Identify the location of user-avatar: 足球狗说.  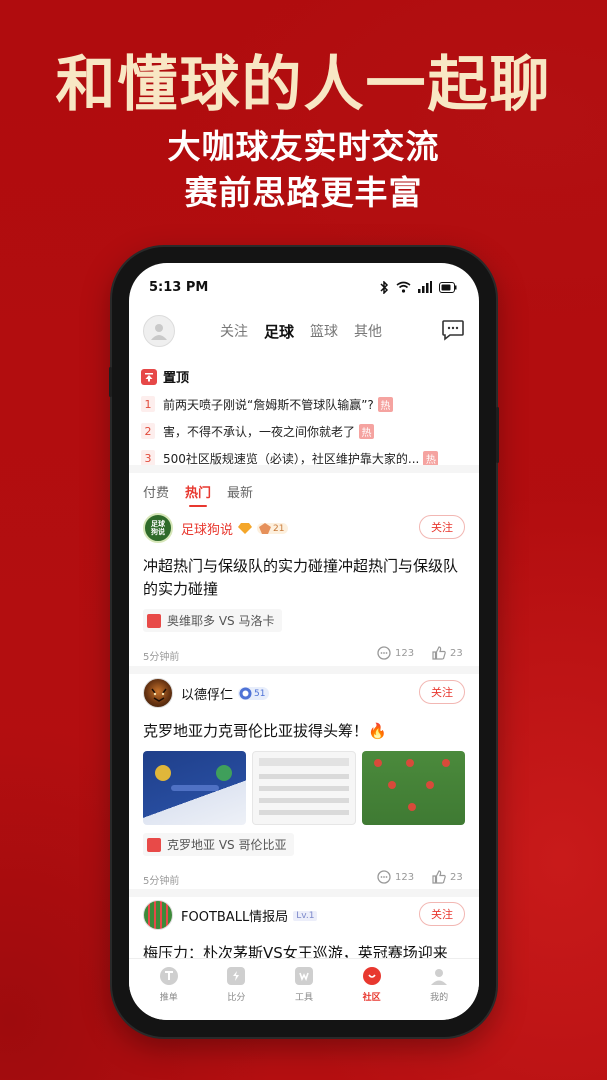
(158, 528).